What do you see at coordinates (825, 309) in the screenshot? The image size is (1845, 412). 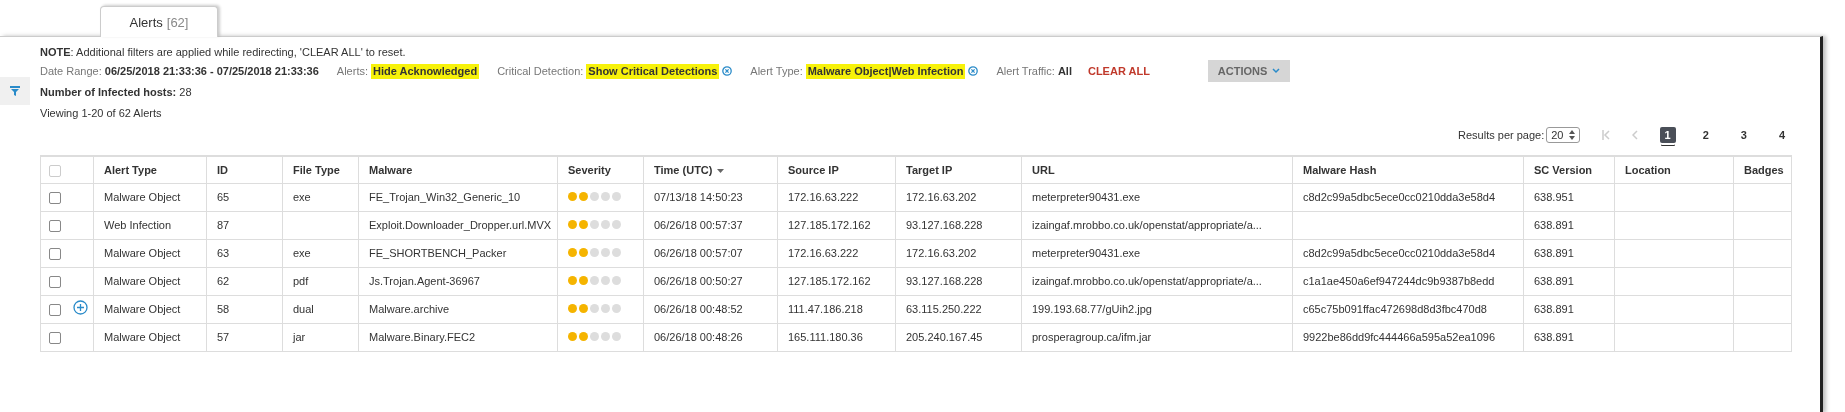 I see `table-cell: 111.47.186.218` at bounding box center [825, 309].